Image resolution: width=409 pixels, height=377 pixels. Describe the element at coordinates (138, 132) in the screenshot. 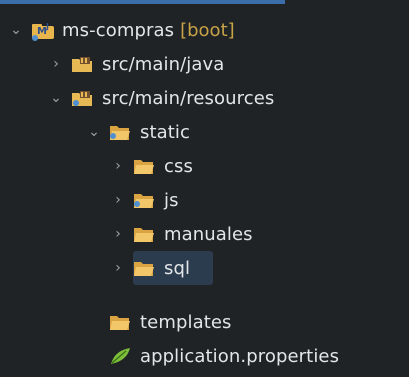

I see `tree-item-static: ⌄ static` at that location.